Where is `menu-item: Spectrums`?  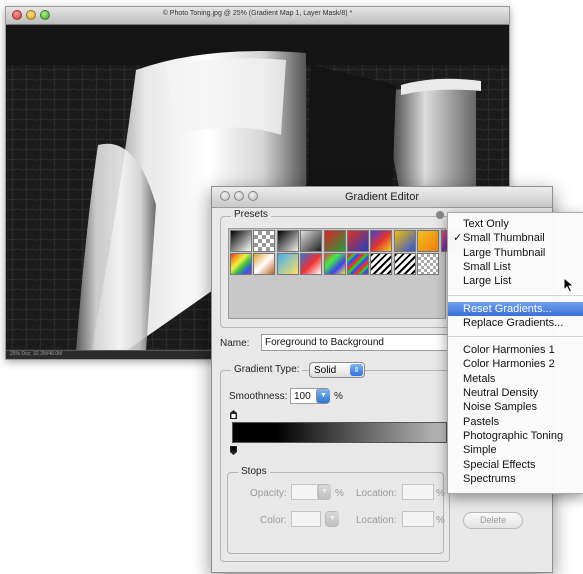
menu-item: Spectrums is located at coordinates (515, 479).